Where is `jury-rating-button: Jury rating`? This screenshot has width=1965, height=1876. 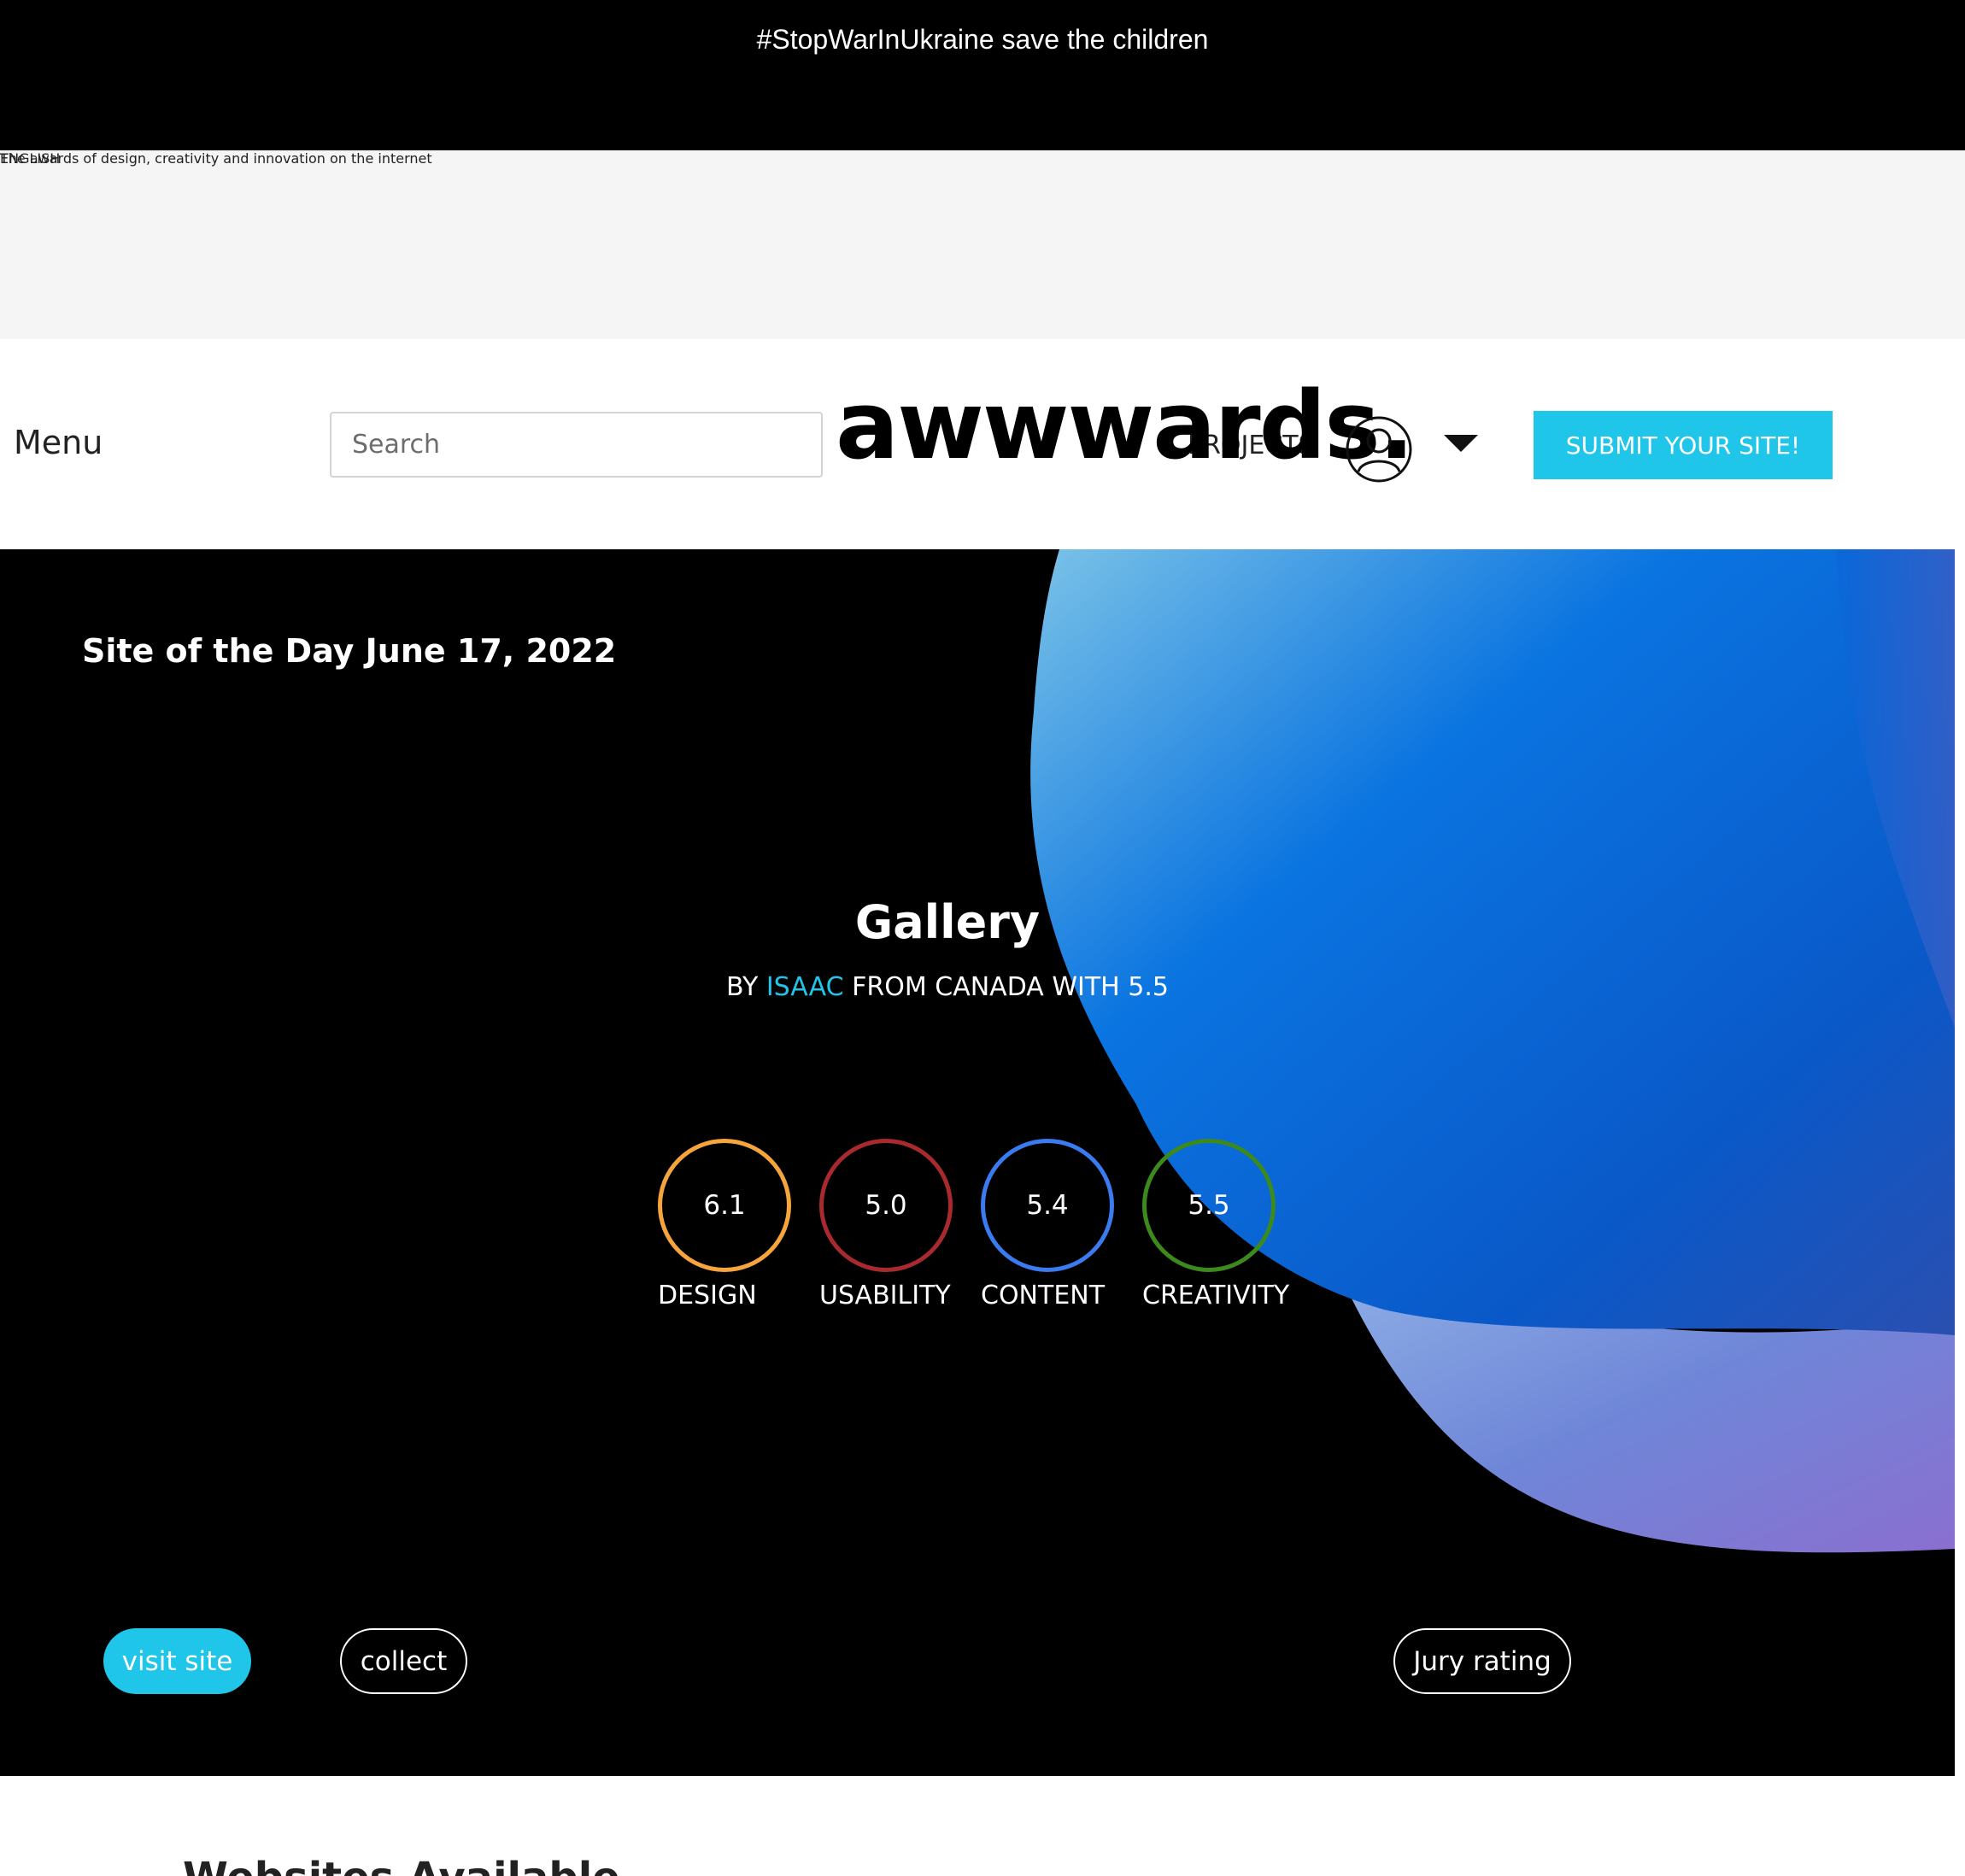
jury-rating-button: Jury rating is located at coordinates (1482, 1661).